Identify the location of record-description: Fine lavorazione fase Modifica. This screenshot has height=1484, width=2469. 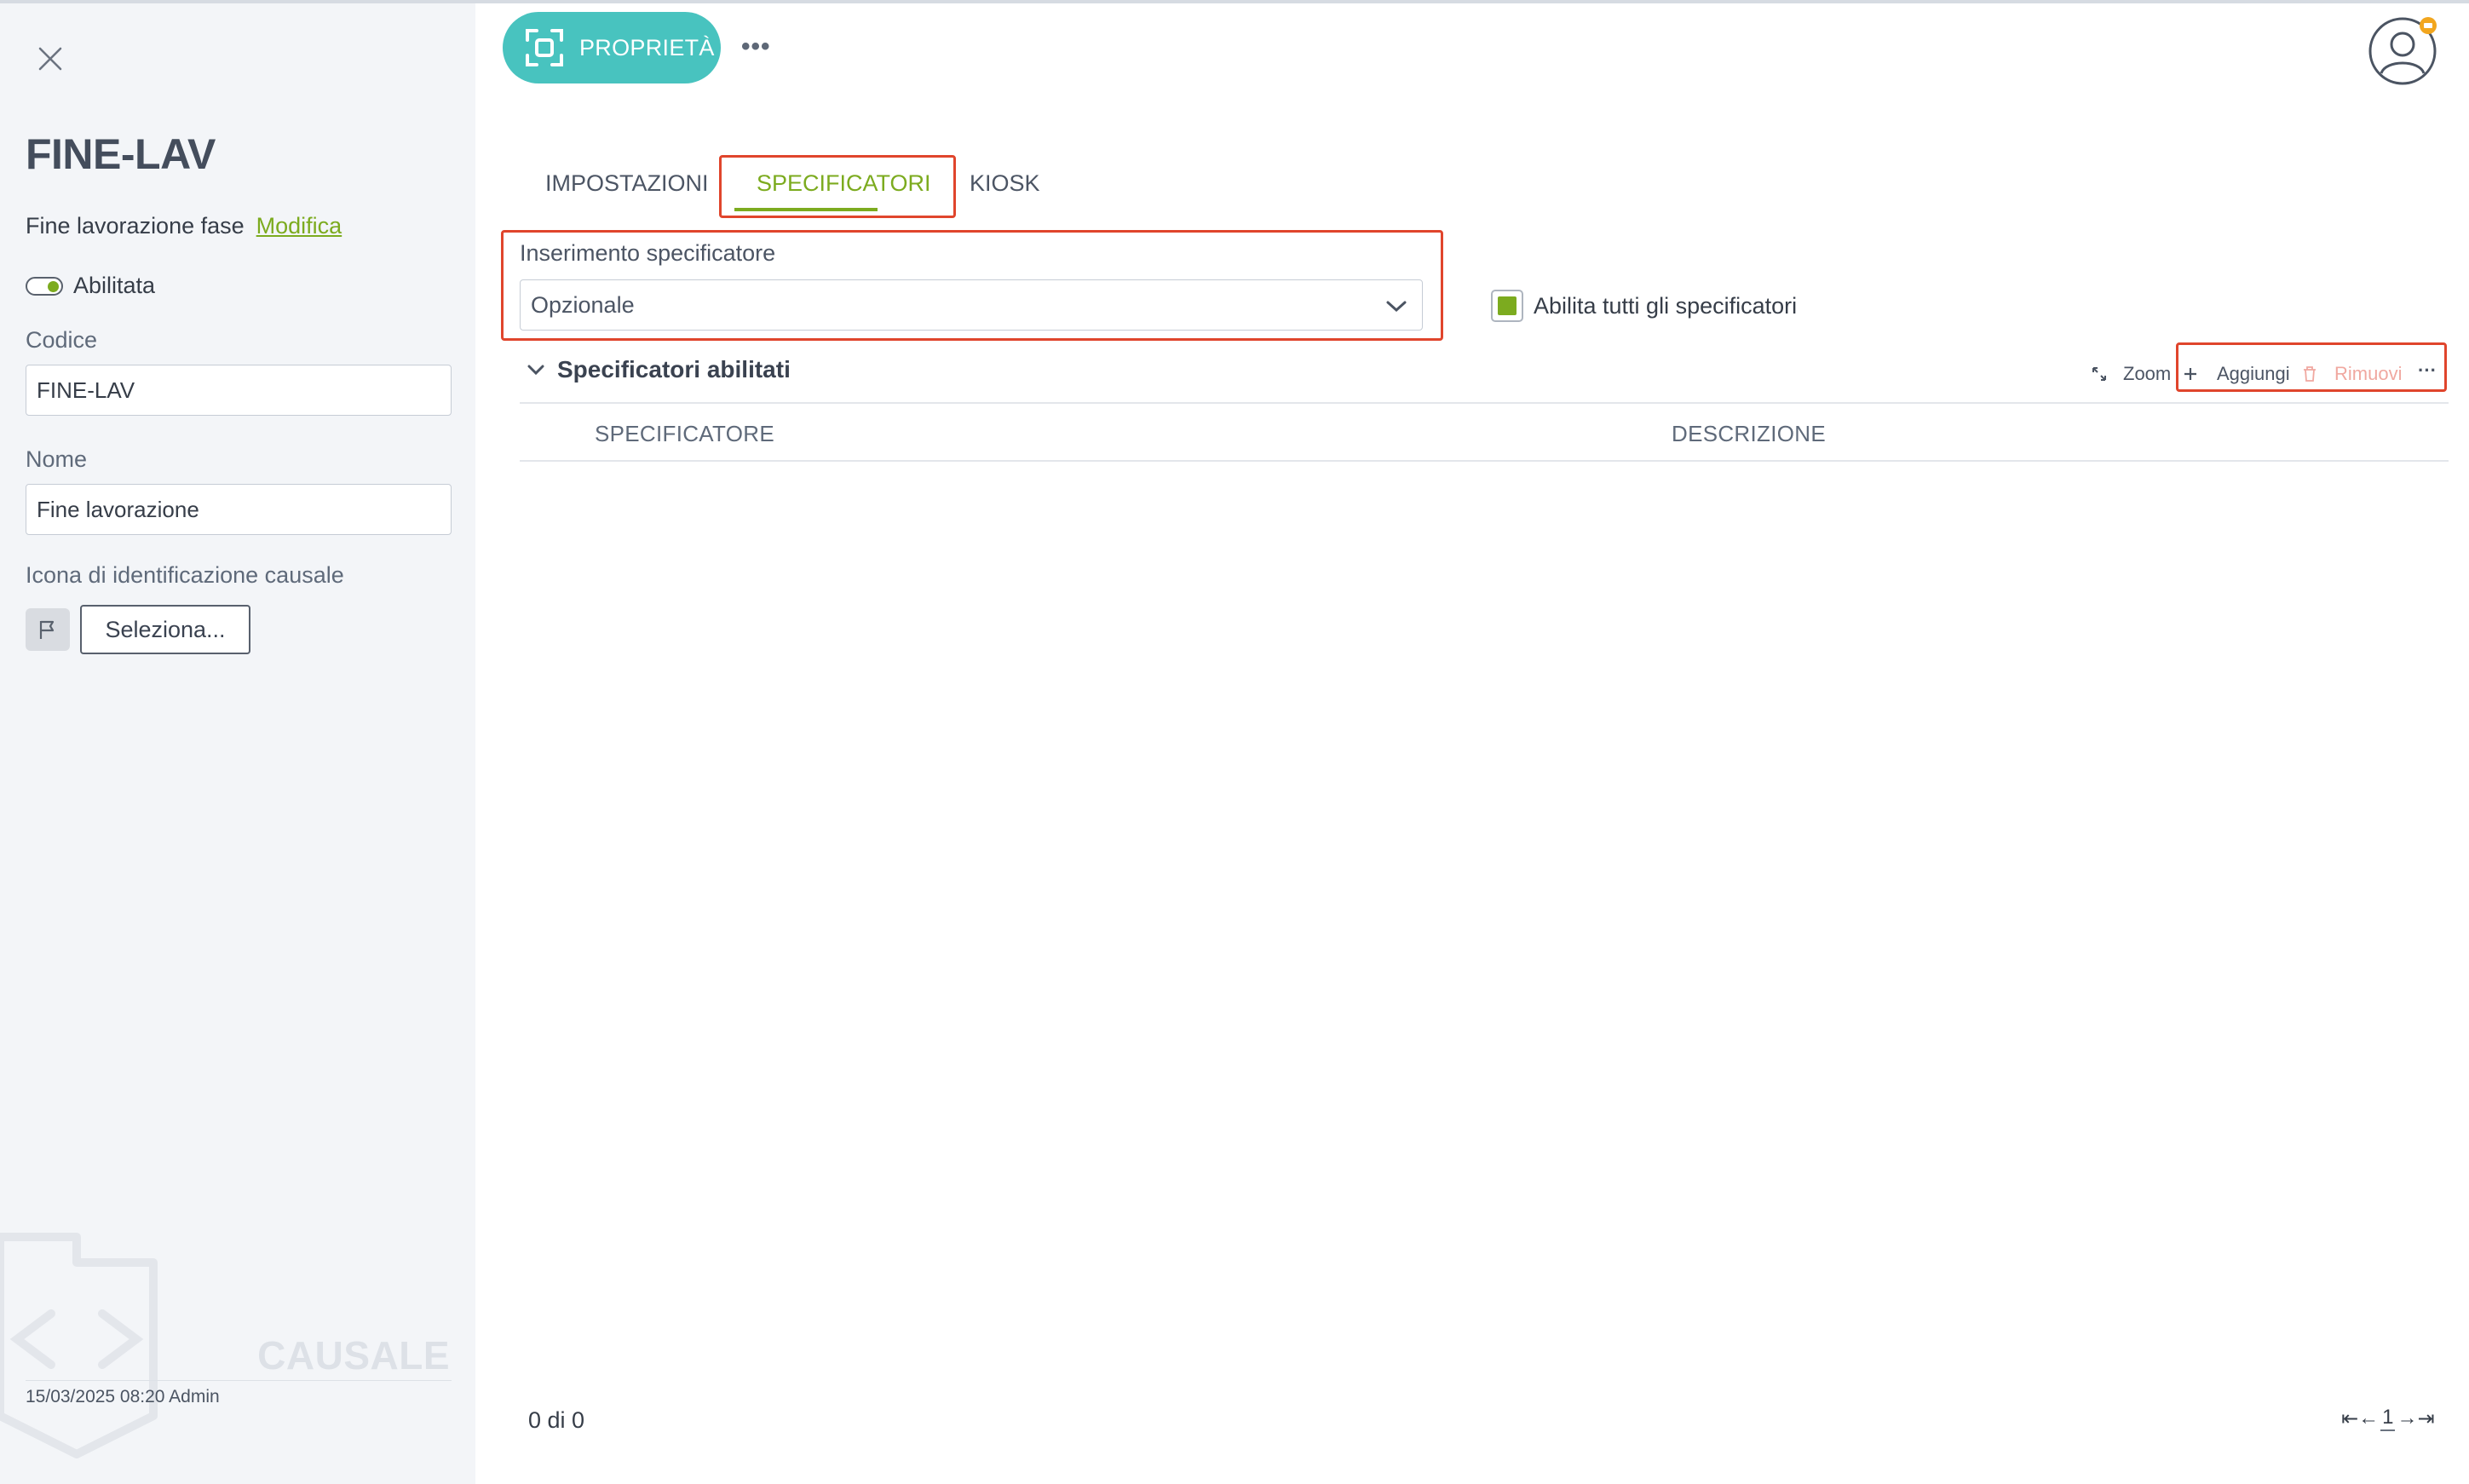
(184, 226).